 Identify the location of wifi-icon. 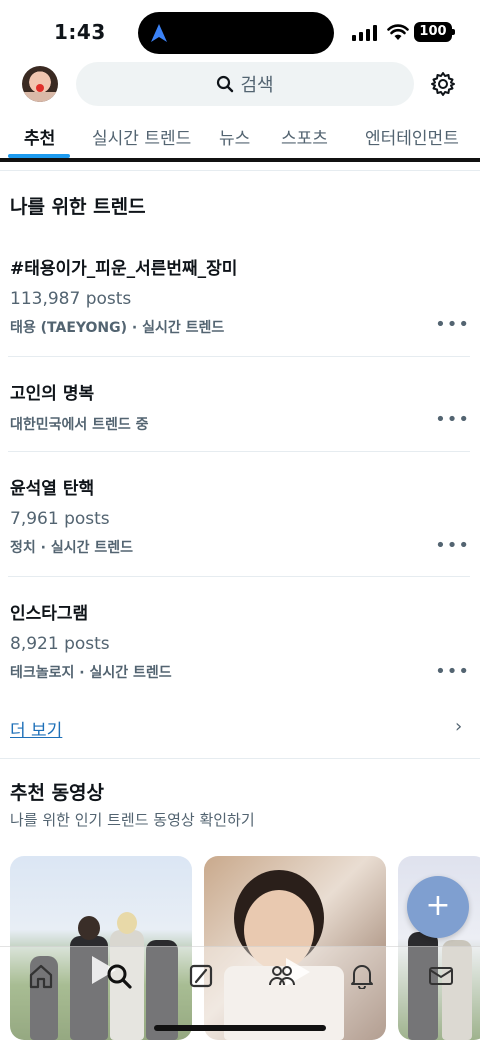
(398, 32).